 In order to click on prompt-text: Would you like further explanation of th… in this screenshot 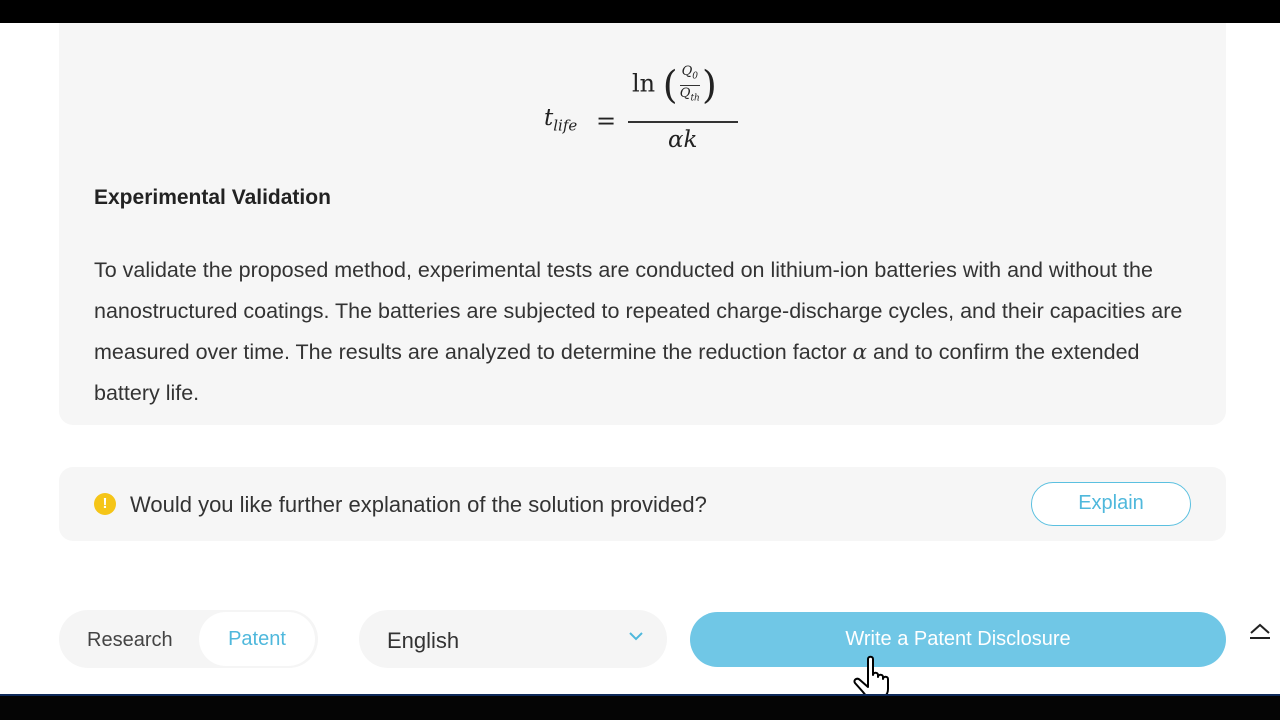, I will do `click(418, 504)`.